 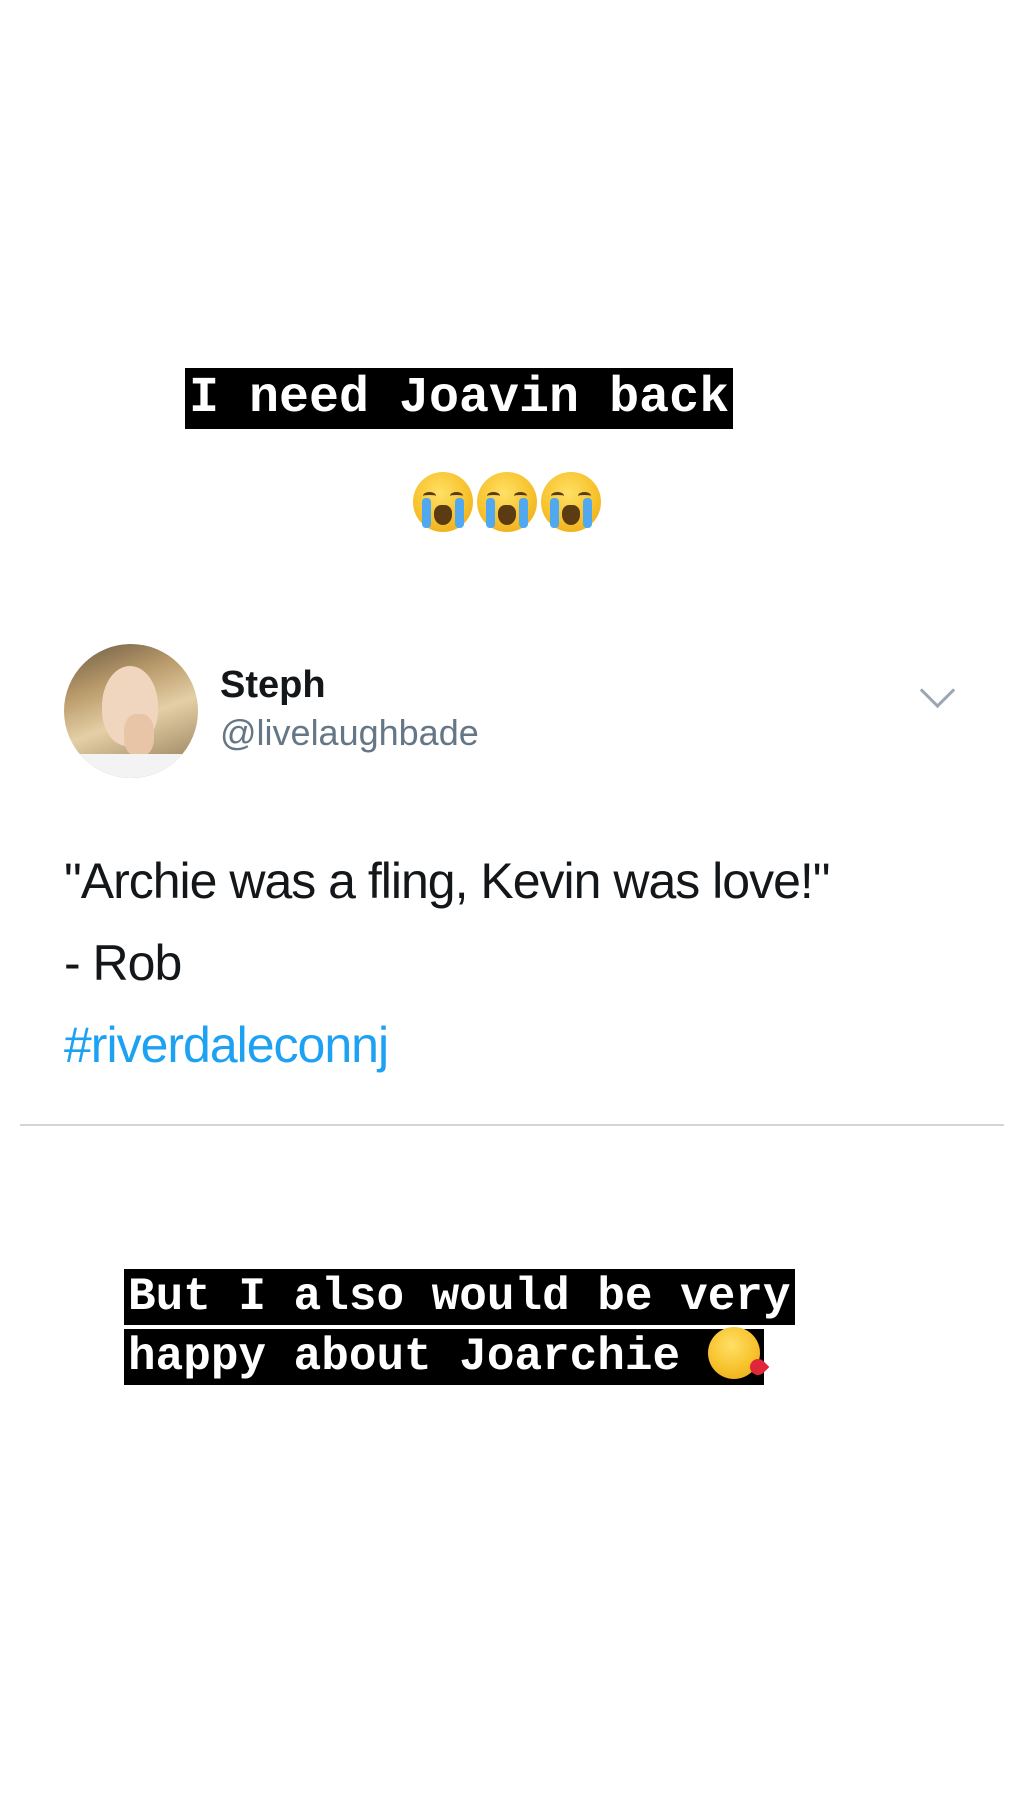 What do you see at coordinates (512, 1125) in the screenshot?
I see `divider` at bounding box center [512, 1125].